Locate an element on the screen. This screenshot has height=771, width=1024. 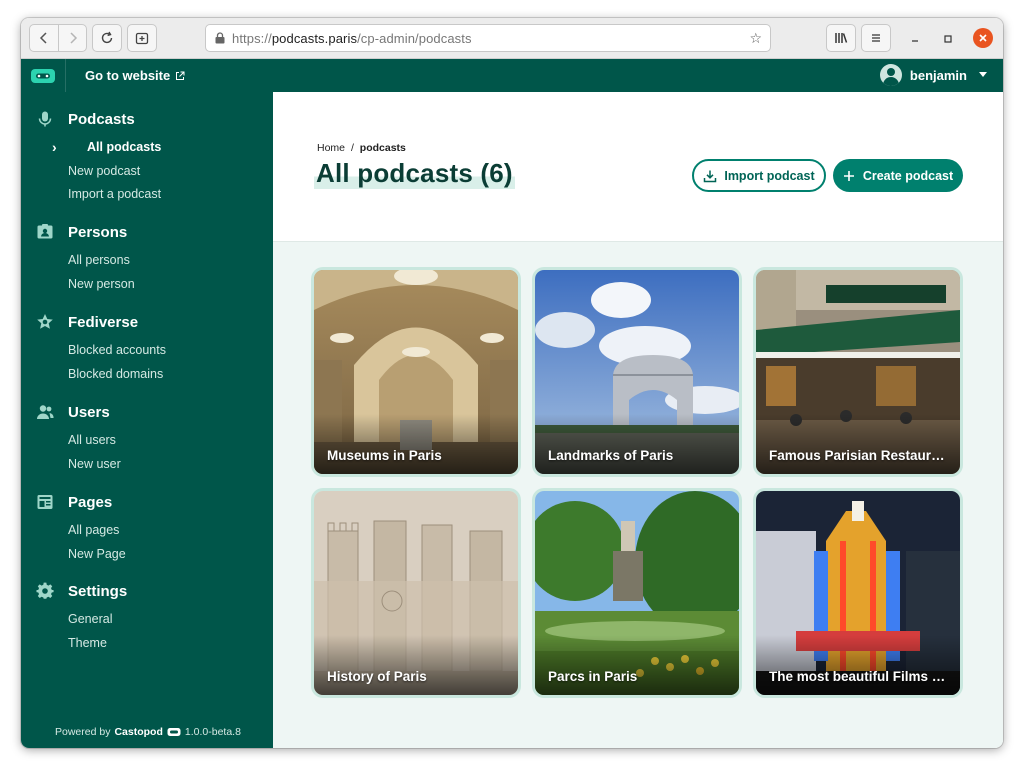
sidebar-section-title: Podcasts is located at coordinates (101, 119).